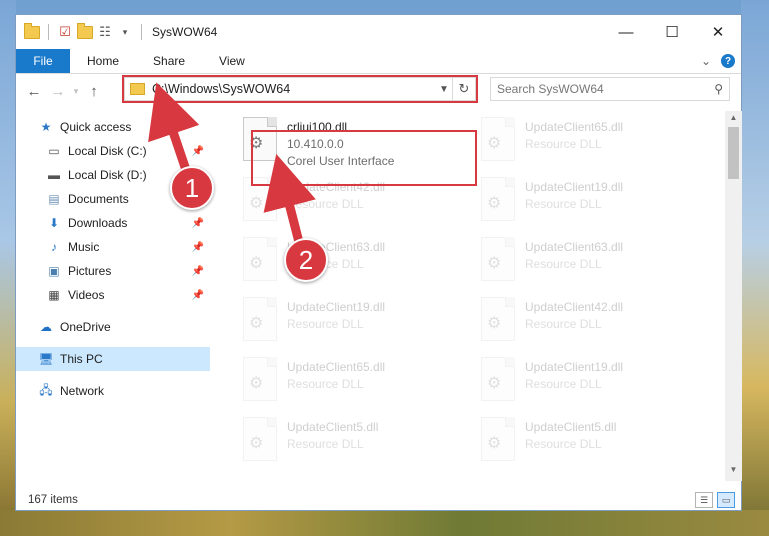 The width and height of the screenshot is (769, 536). Describe the element at coordinates (43, 61) in the screenshot. I see `tab-file: File` at that location.